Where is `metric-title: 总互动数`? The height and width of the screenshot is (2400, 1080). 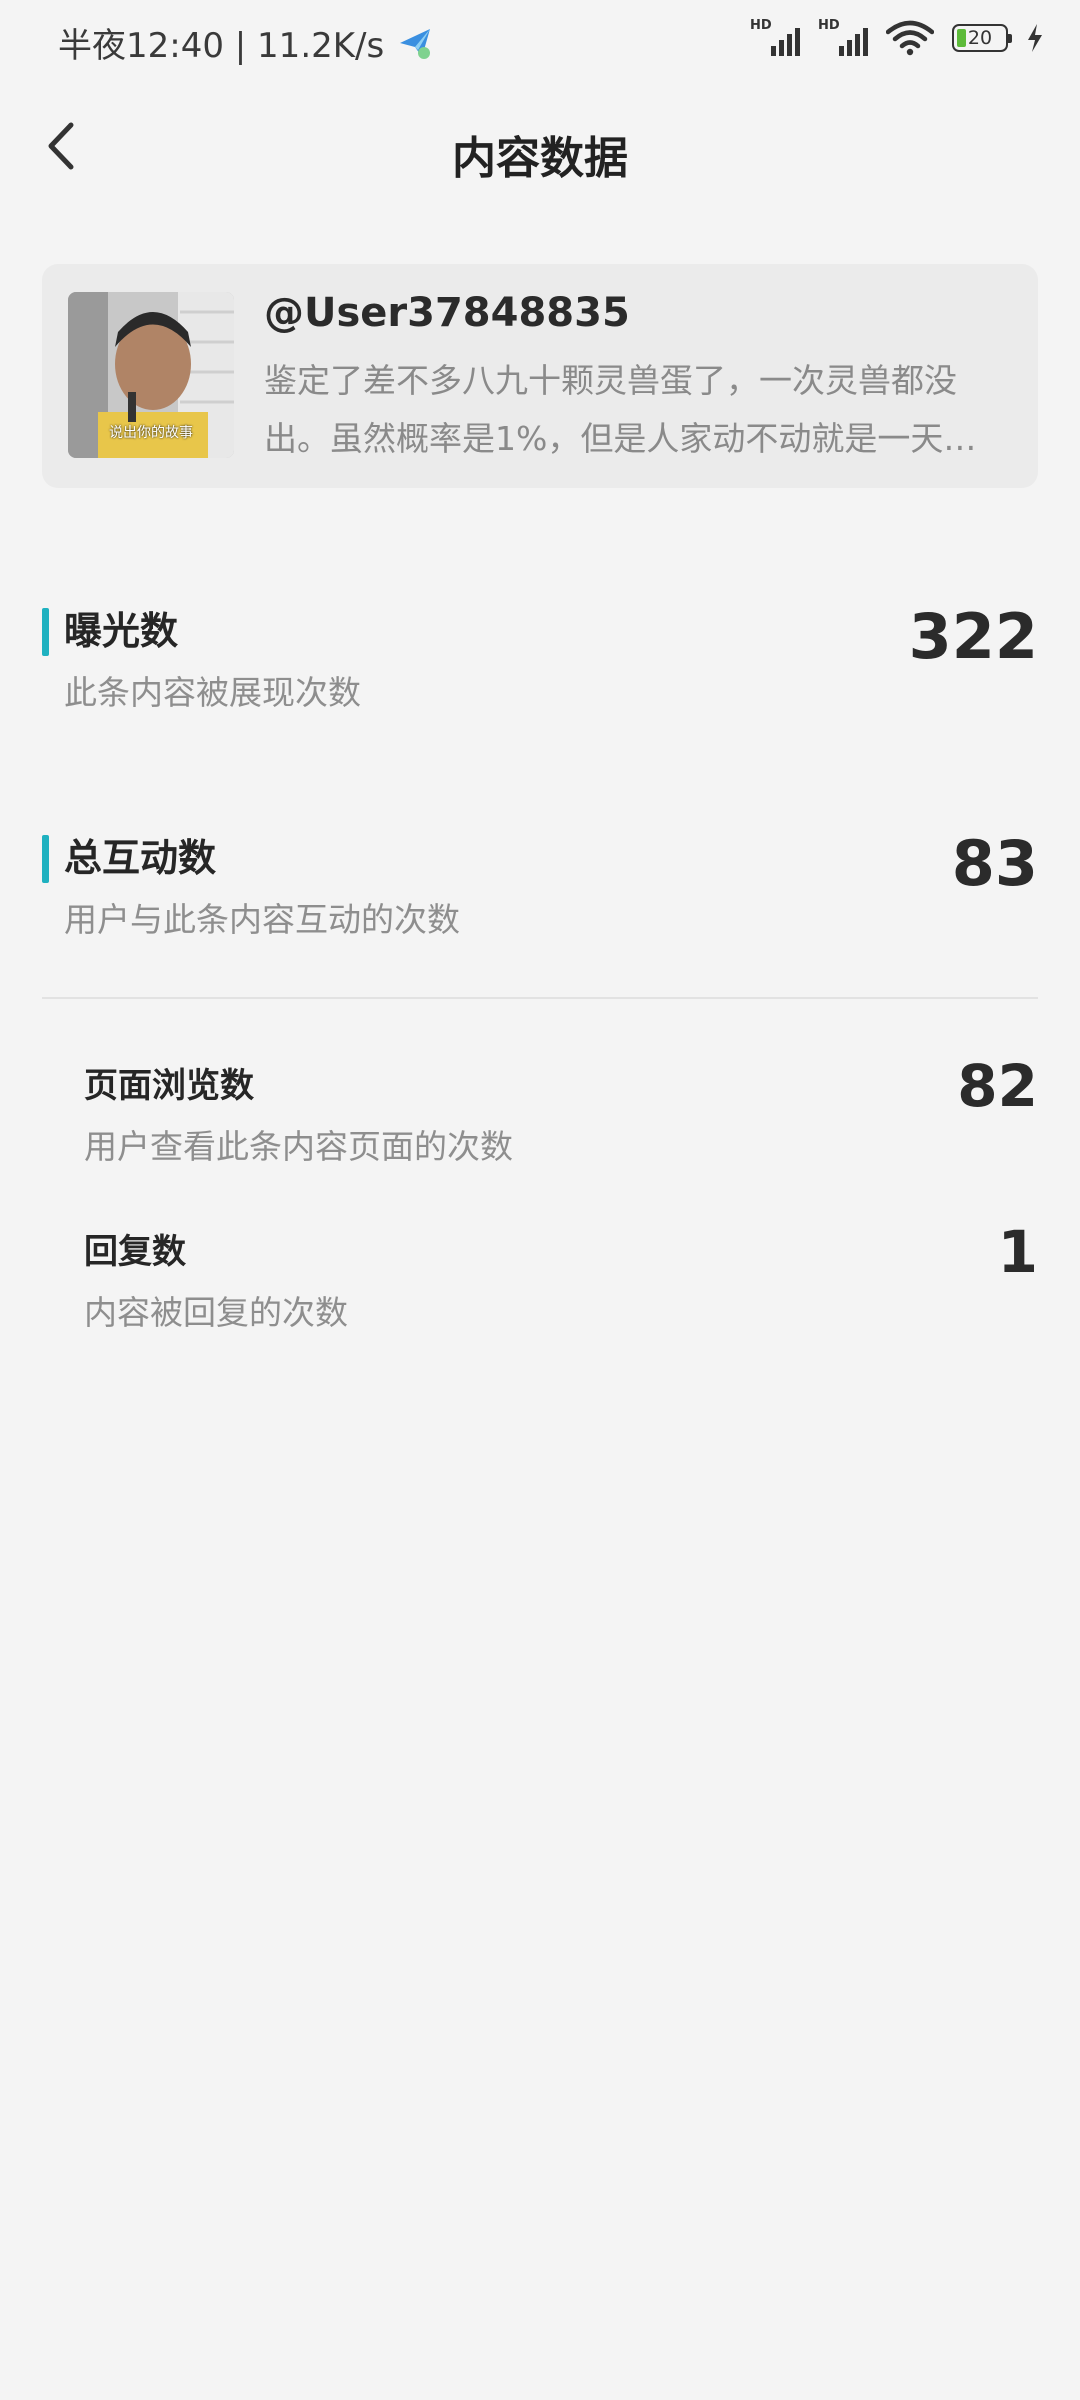 metric-title: 总互动数 is located at coordinates (140, 858).